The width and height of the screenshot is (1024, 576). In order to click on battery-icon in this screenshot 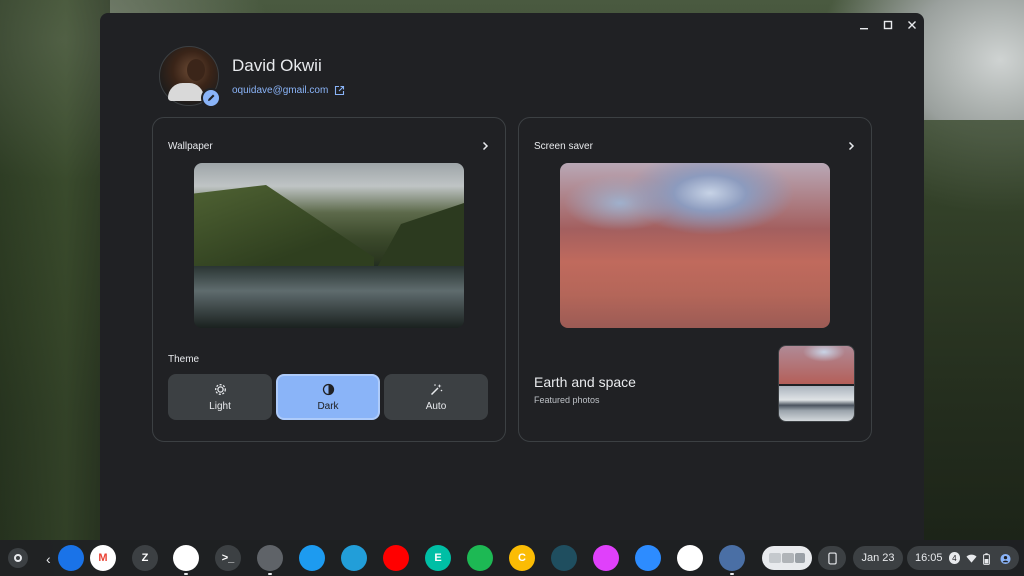, I will do `click(988, 558)`.